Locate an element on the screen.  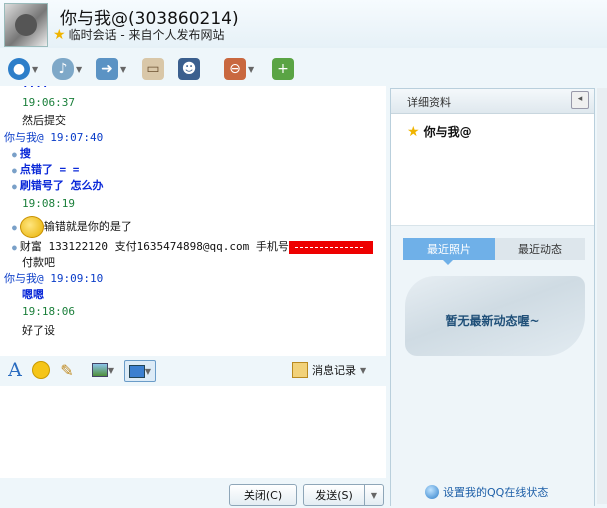
chat-message: ● 刷错号了 怎么办 is located at coordinates (58, 185).